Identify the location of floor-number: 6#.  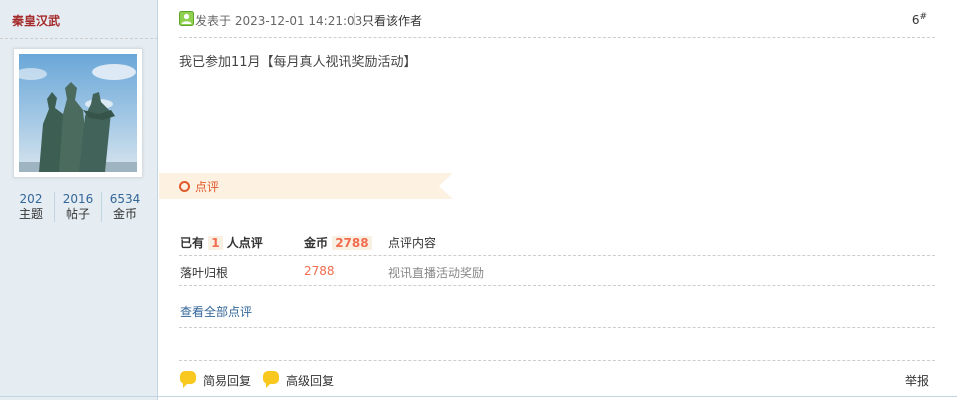
(919, 19).